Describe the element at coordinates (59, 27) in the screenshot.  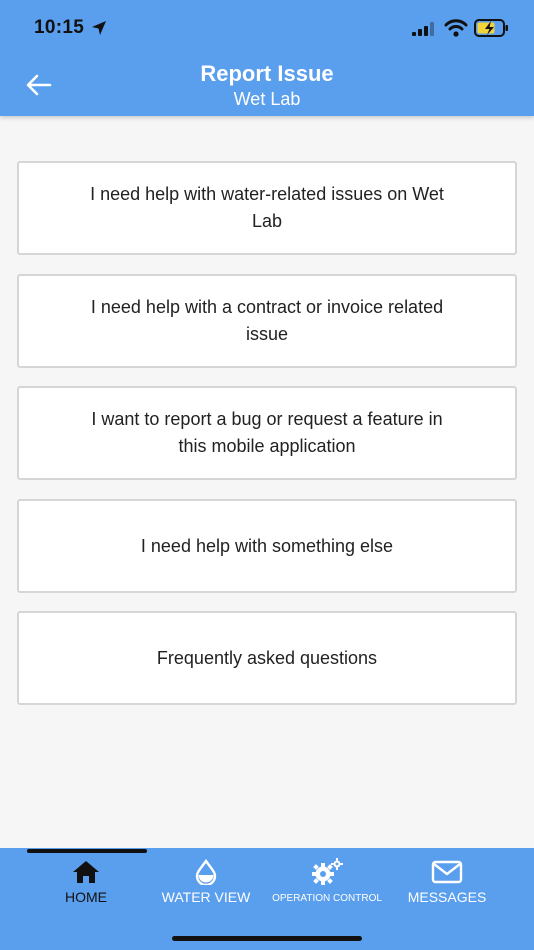
I see `status-time: 10:15` at that location.